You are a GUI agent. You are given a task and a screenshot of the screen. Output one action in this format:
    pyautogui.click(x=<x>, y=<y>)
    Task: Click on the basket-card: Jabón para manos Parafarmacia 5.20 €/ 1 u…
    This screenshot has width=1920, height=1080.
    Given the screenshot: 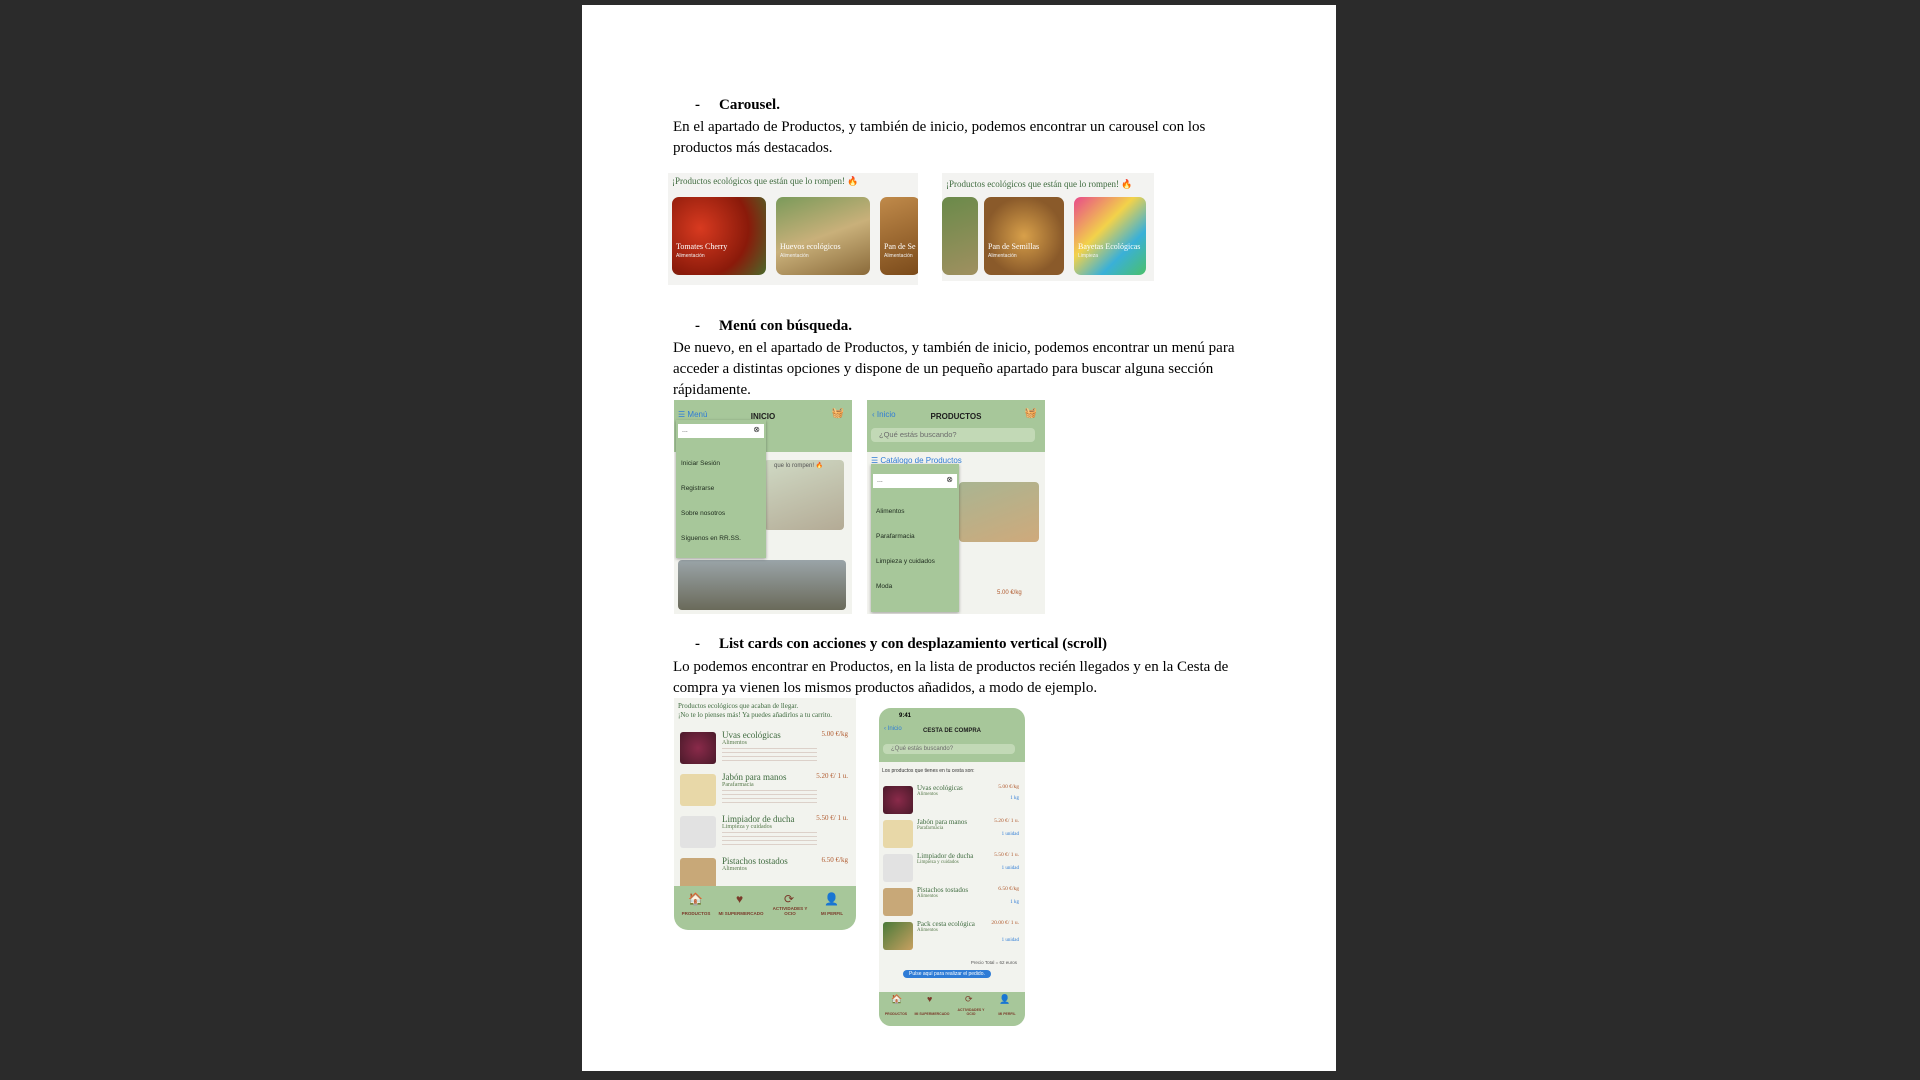 What is the action you would take?
    pyautogui.click(x=951, y=834)
    